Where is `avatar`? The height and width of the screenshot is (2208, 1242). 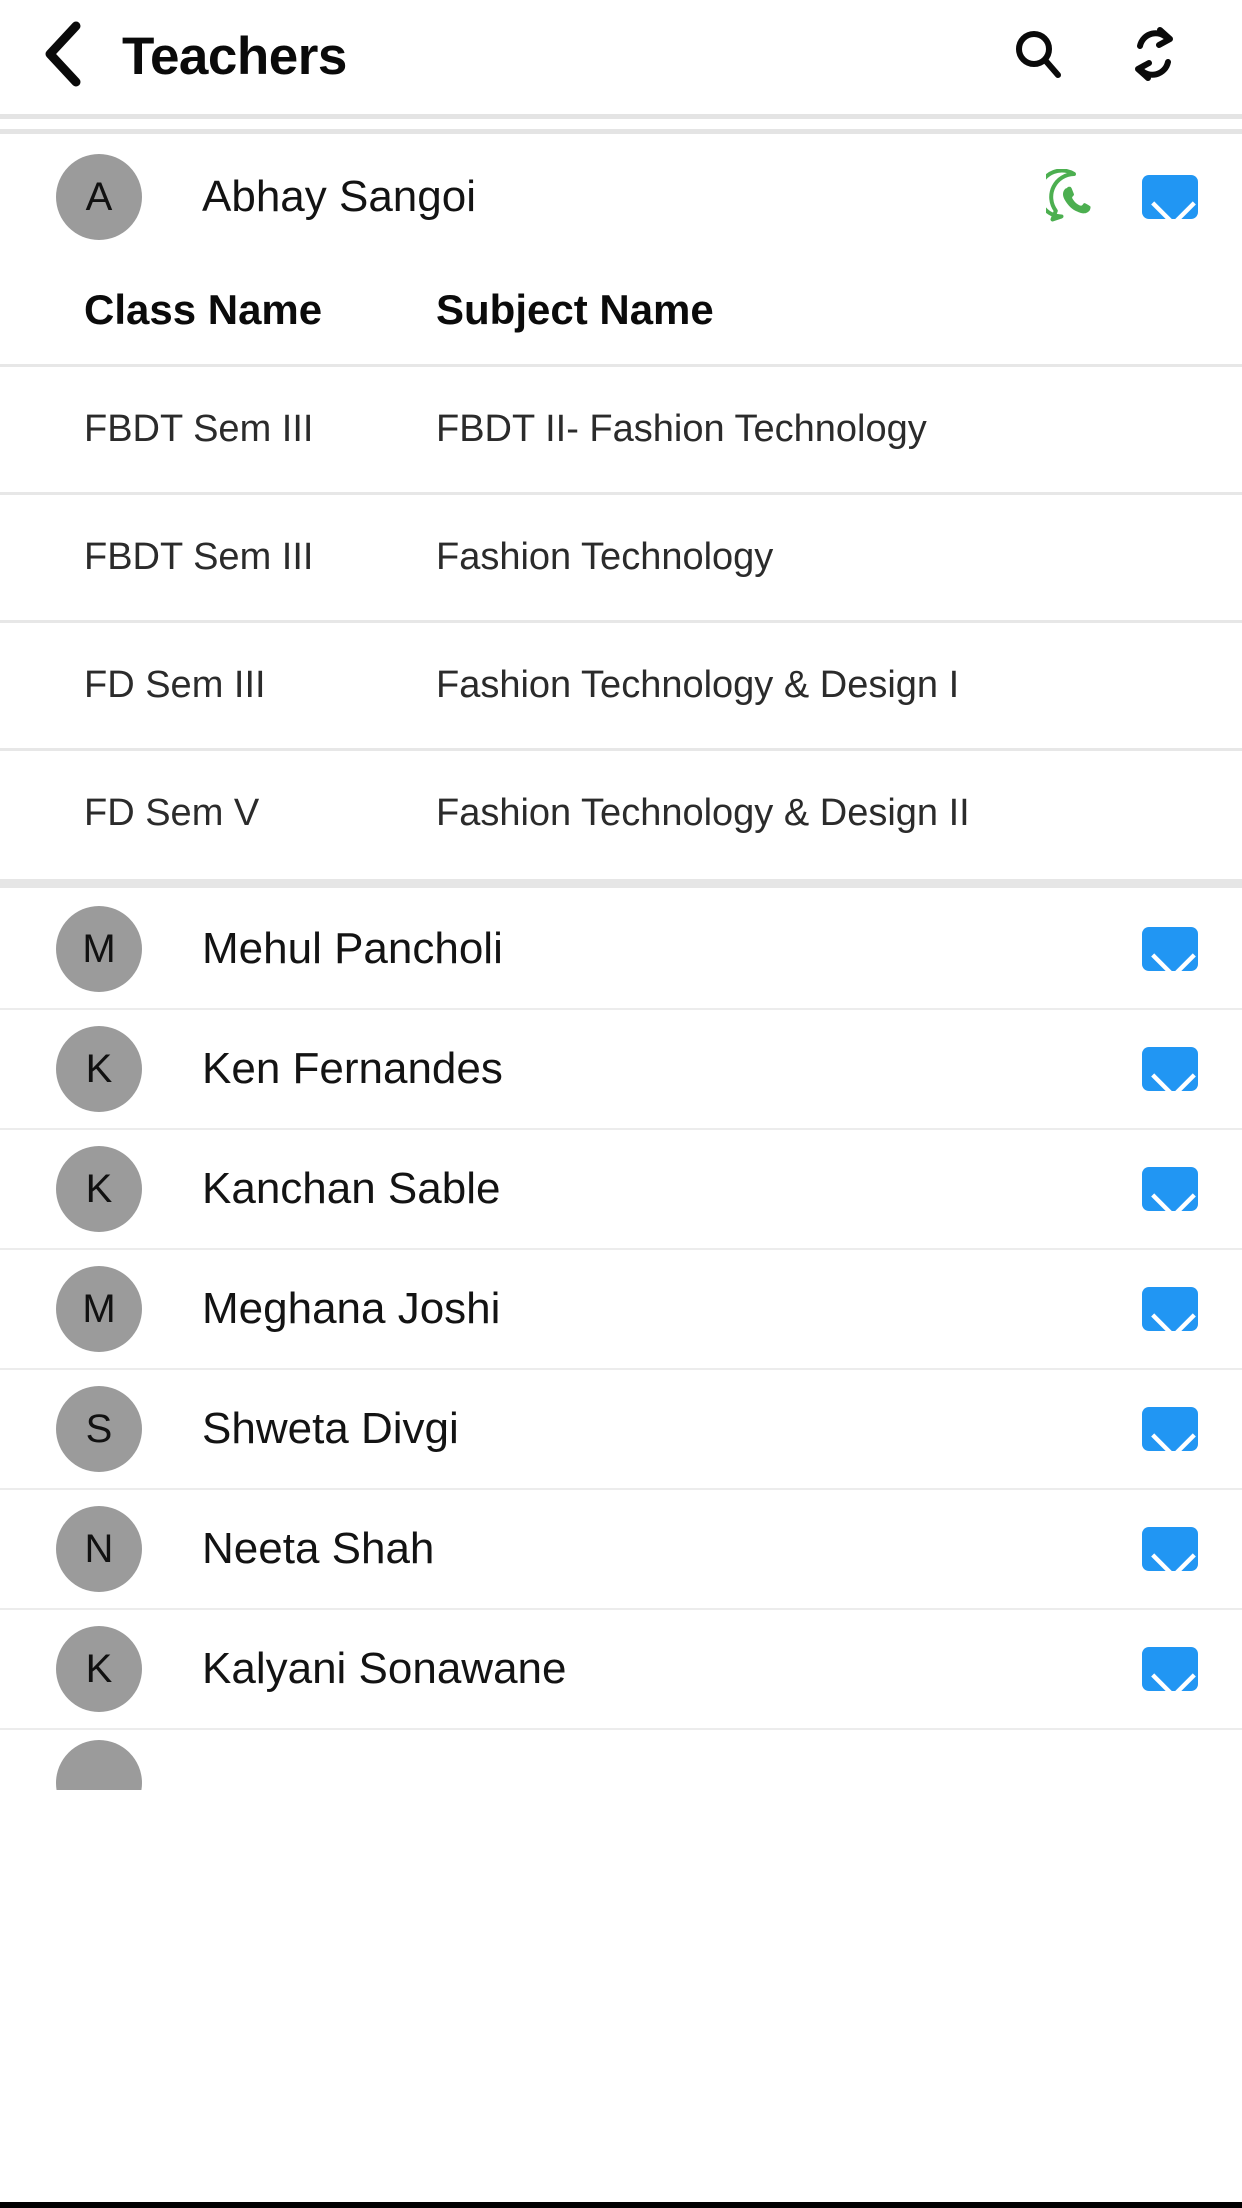 avatar is located at coordinates (99, 1765).